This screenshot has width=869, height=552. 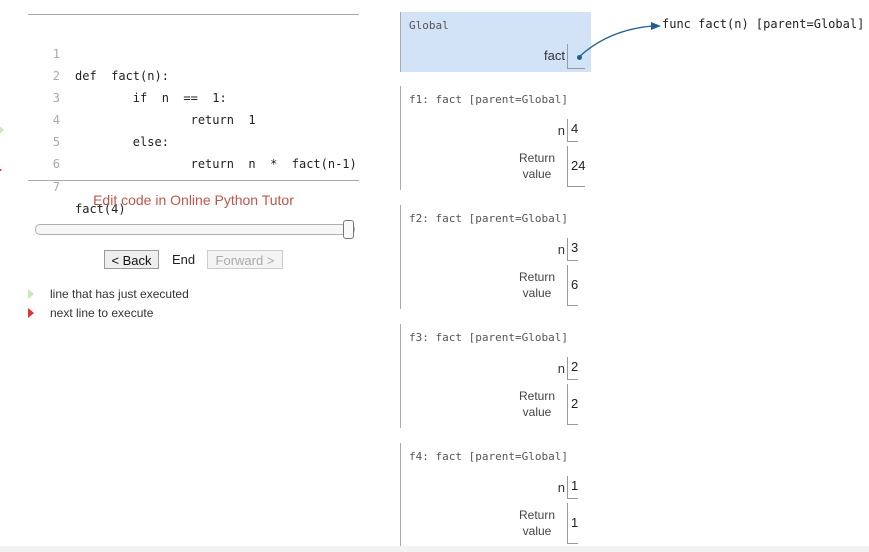 What do you see at coordinates (619, 40) in the screenshot?
I see `pointer-arrow` at bounding box center [619, 40].